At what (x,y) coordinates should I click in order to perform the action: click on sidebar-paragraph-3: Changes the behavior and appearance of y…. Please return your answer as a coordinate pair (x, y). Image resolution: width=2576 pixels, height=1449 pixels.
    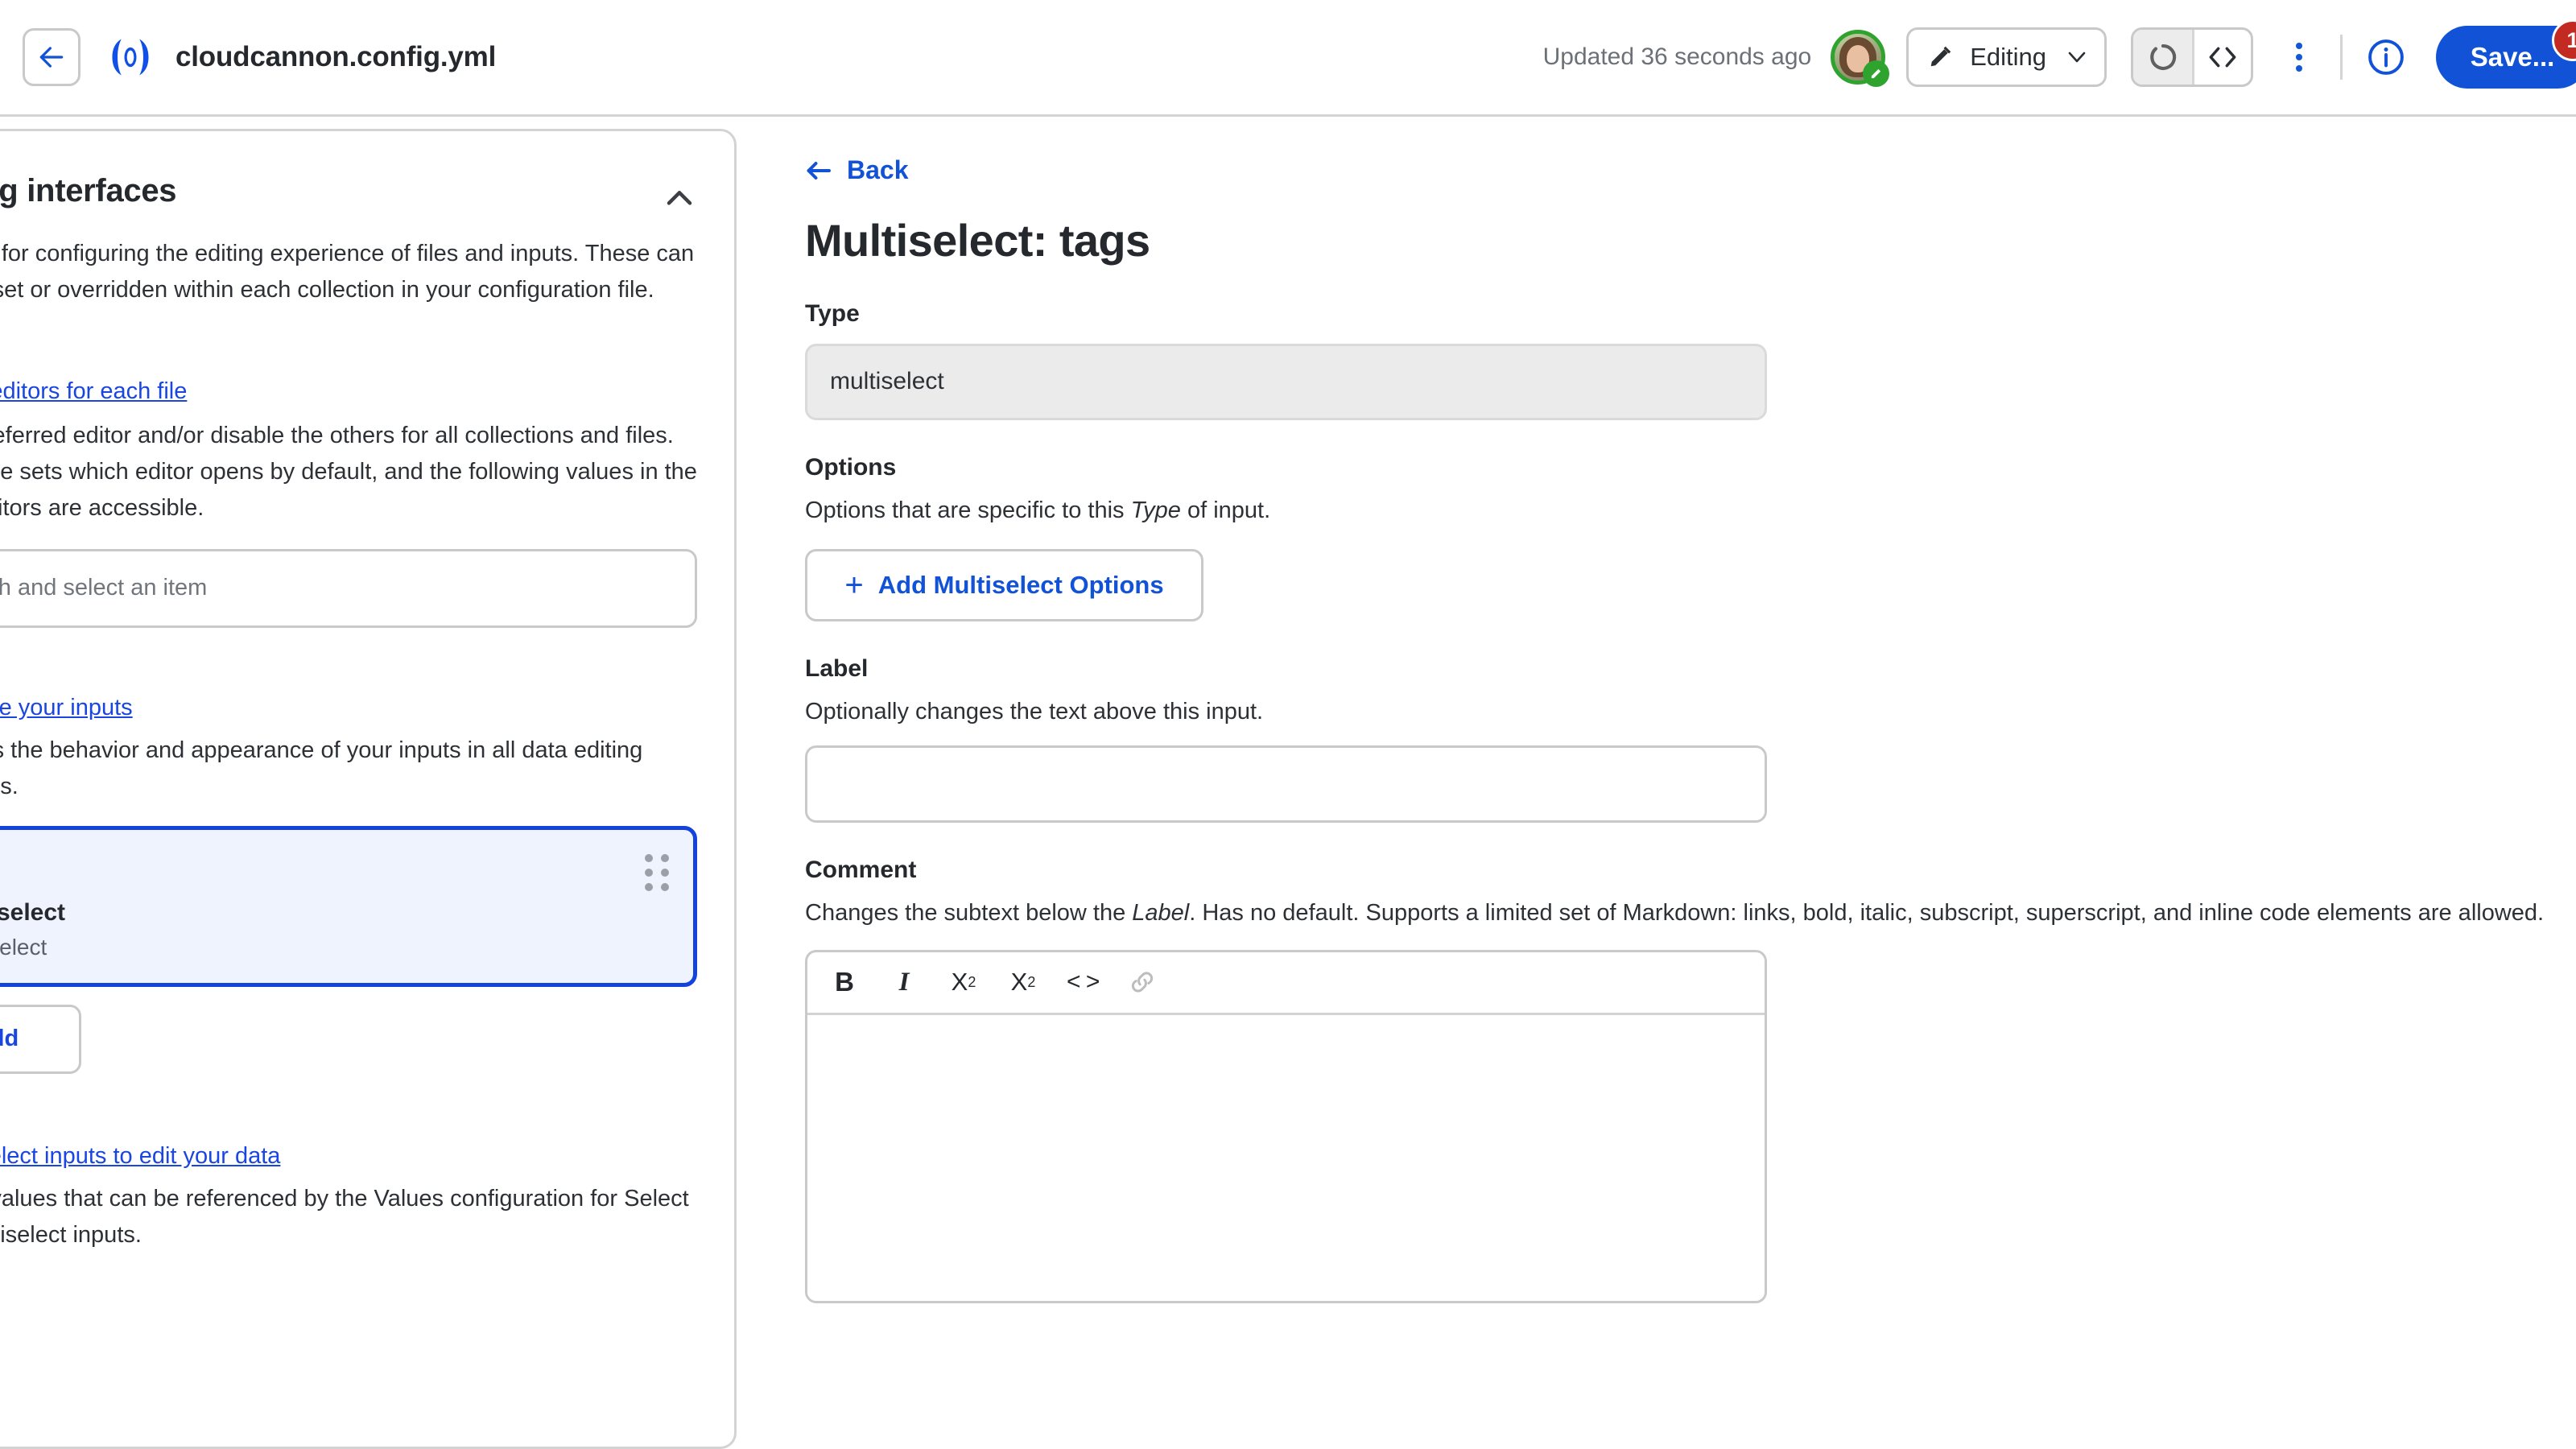
    Looking at the image, I should click on (321, 768).